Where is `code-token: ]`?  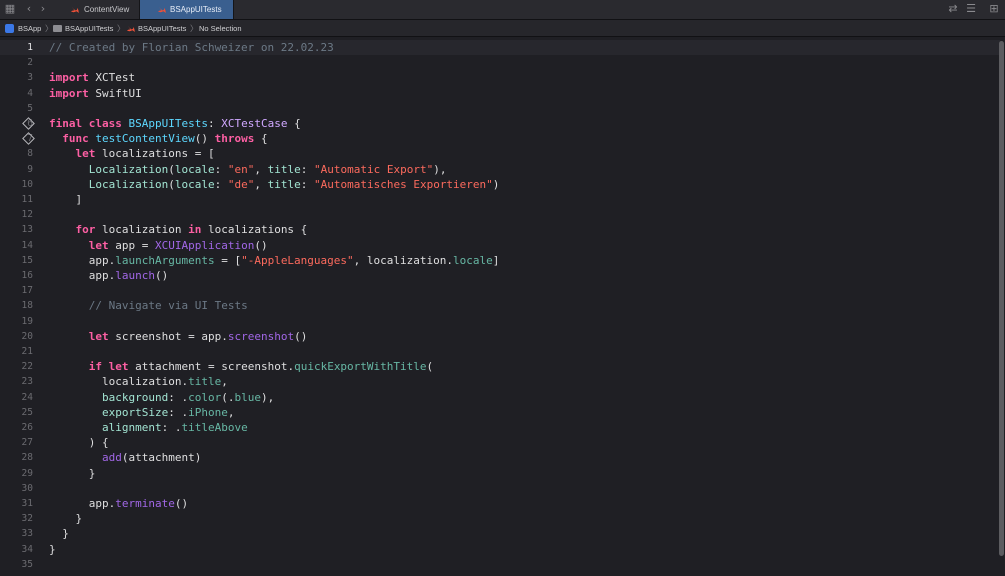
code-token: ] is located at coordinates (66, 199).